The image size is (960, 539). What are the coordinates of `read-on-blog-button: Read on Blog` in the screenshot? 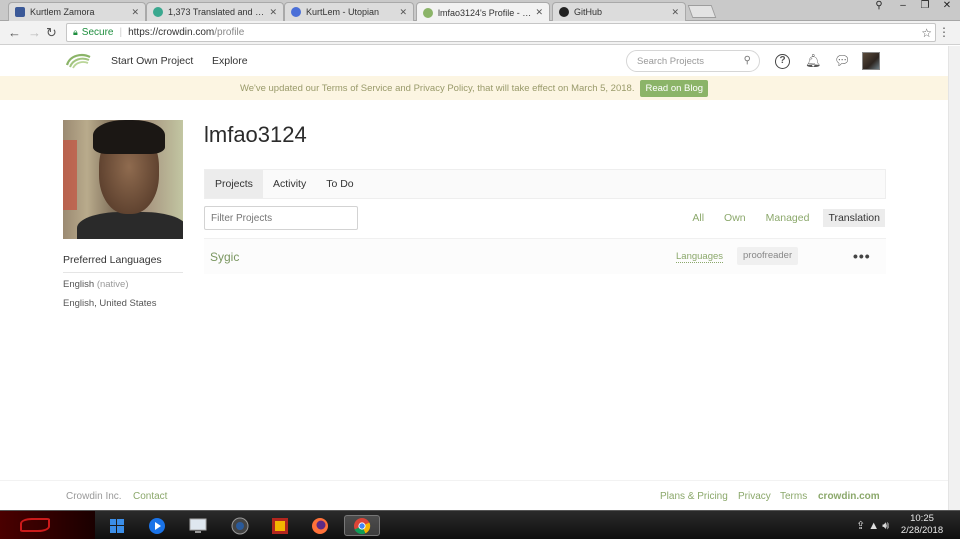 It's located at (674, 88).